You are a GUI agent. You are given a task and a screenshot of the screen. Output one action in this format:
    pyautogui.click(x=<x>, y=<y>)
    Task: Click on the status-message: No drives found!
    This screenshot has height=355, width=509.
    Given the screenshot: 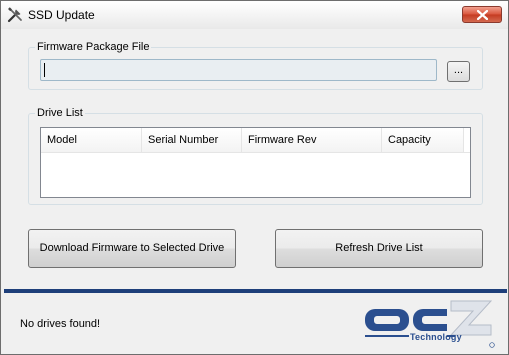 What is the action you would take?
    pyautogui.click(x=60, y=324)
    